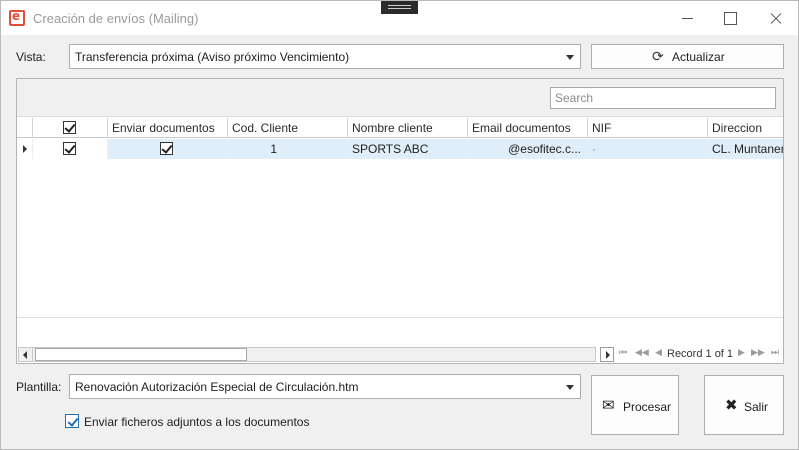 This screenshot has width=799, height=450. What do you see at coordinates (730, 18) in the screenshot?
I see `maximize-button` at bounding box center [730, 18].